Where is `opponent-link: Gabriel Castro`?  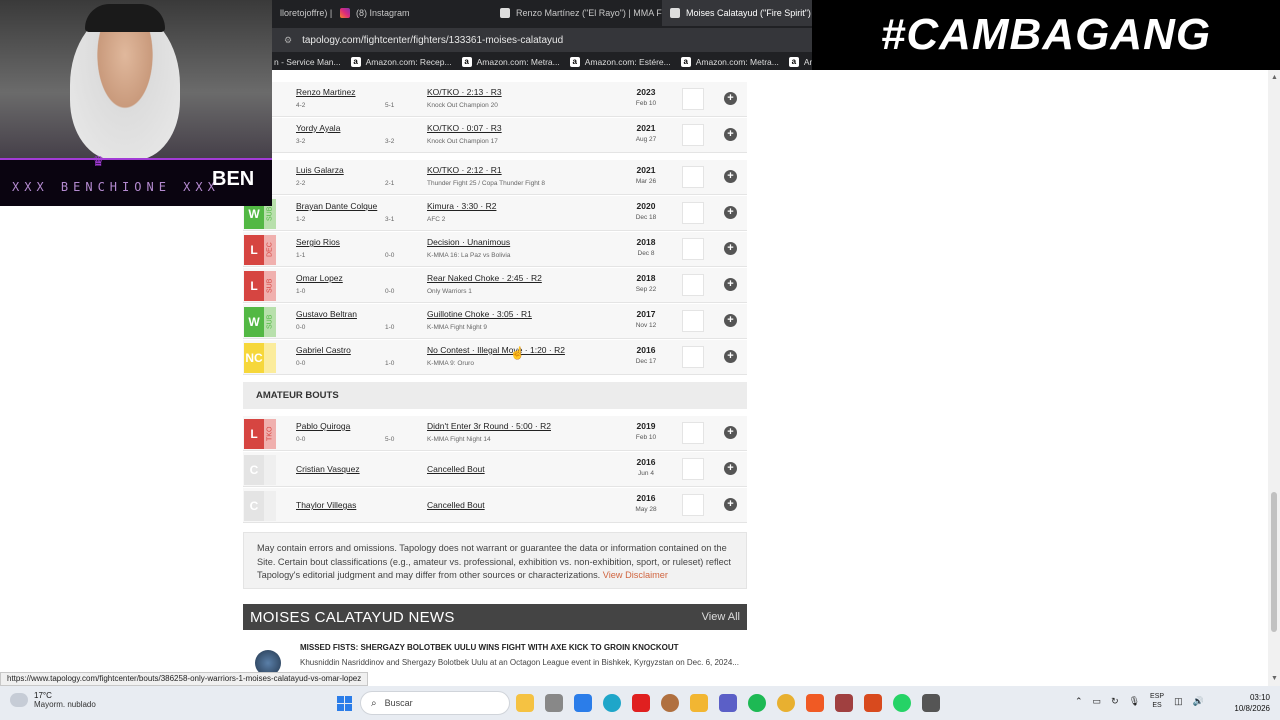
opponent-link: Gabriel Castro is located at coordinates (323, 350).